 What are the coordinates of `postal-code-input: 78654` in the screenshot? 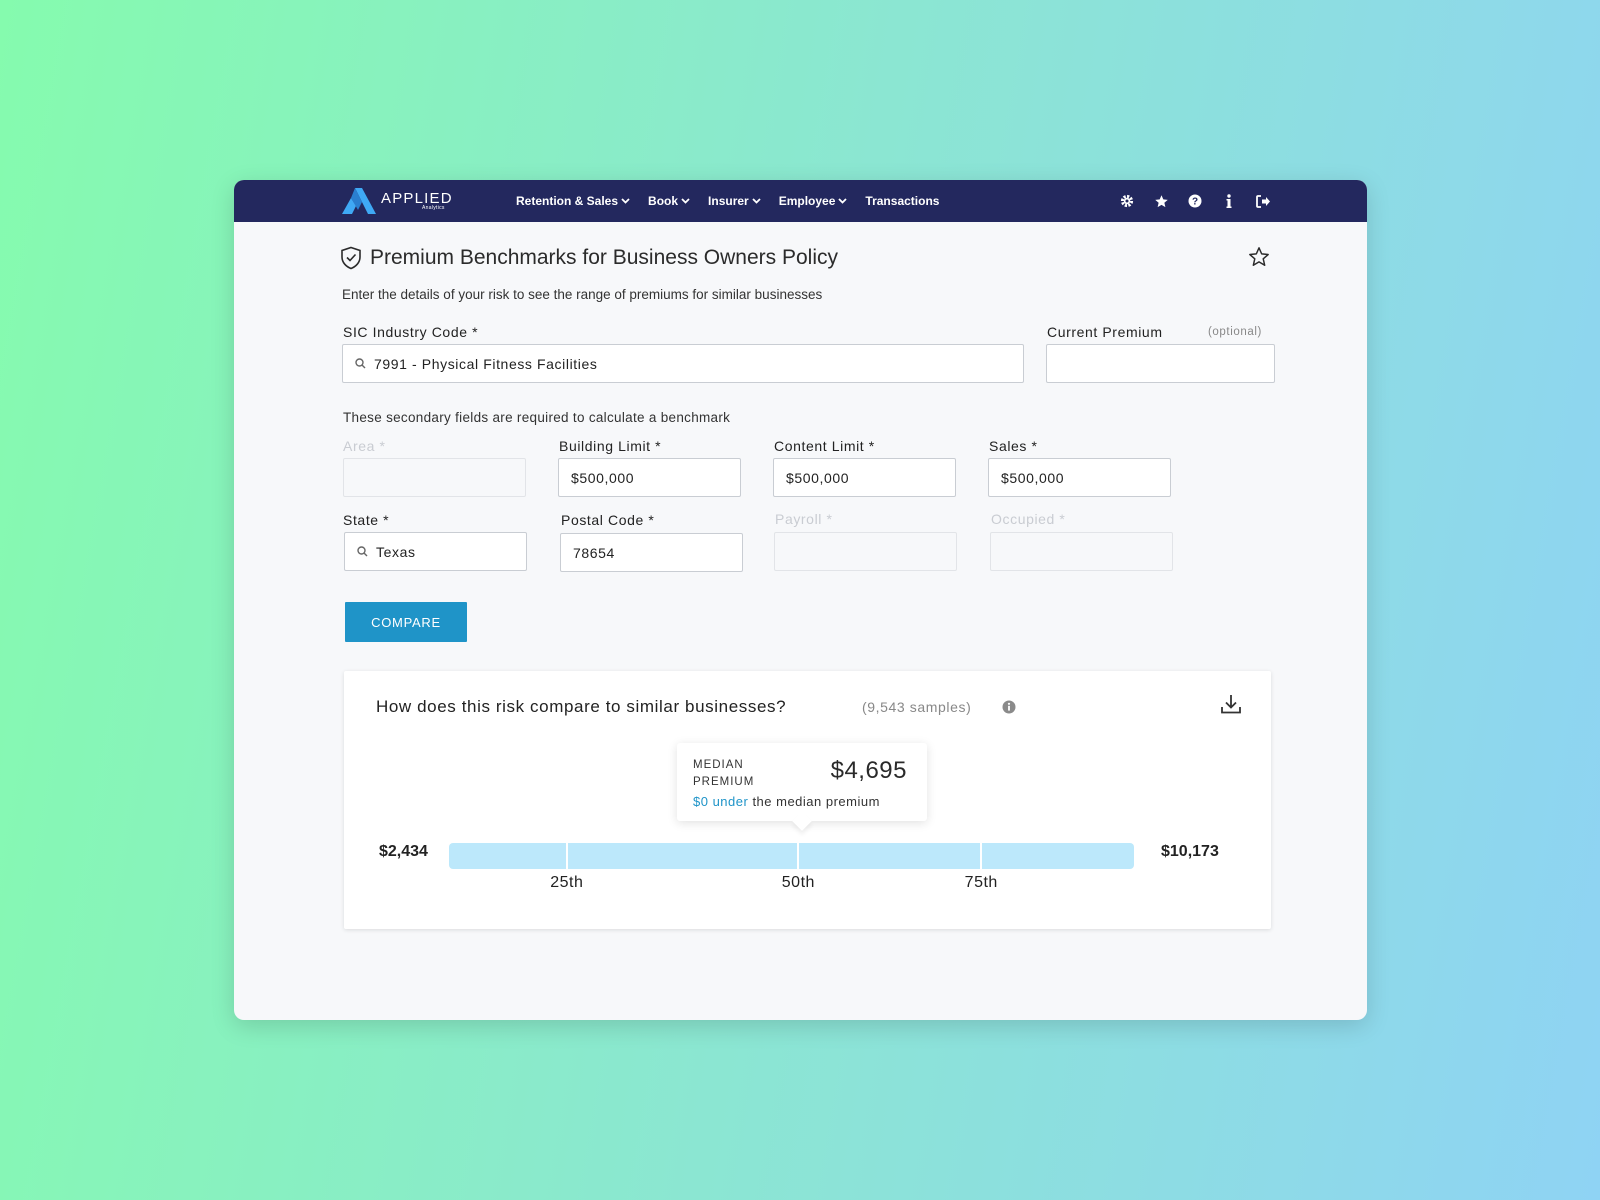 It's located at (651, 552).